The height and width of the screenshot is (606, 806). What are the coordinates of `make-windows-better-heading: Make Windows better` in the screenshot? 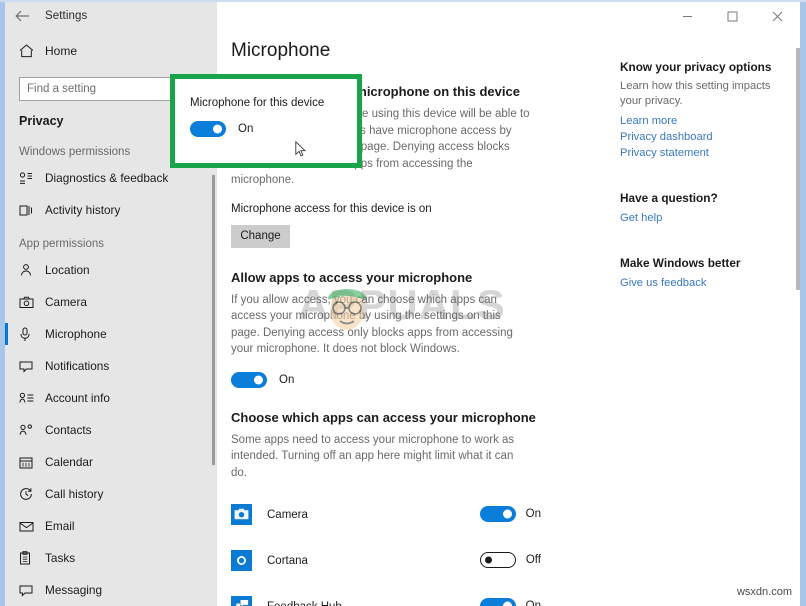 It's located at (680, 263).